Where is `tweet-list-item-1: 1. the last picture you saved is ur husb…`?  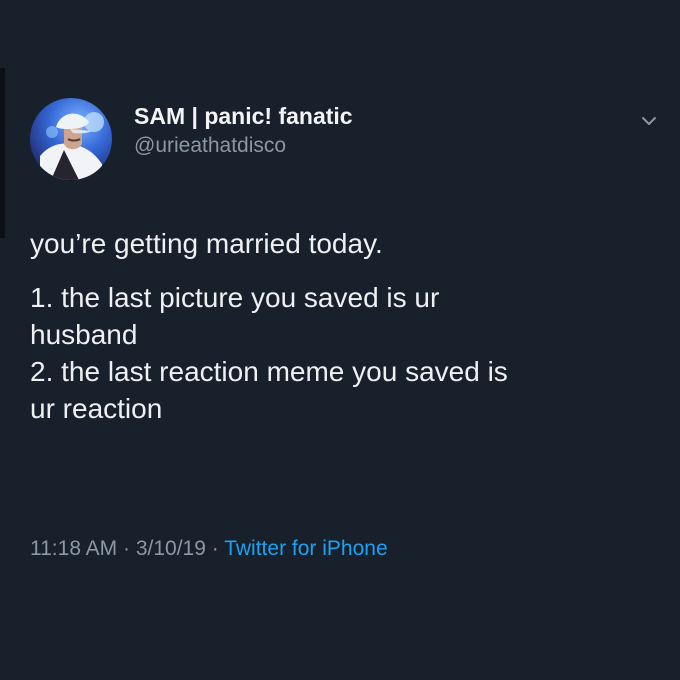
tweet-list-item-1: 1. the last picture you saved is ur husb… is located at coordinates (335, 316).